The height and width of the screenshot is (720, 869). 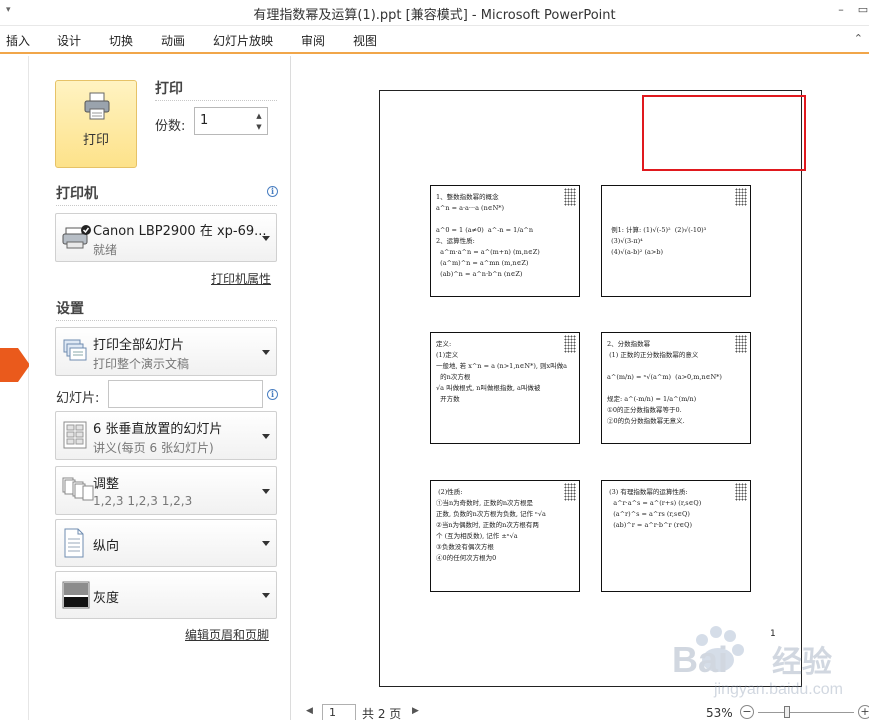 I want to click on settings-section-title: 设置, so click(x=70, y=309).